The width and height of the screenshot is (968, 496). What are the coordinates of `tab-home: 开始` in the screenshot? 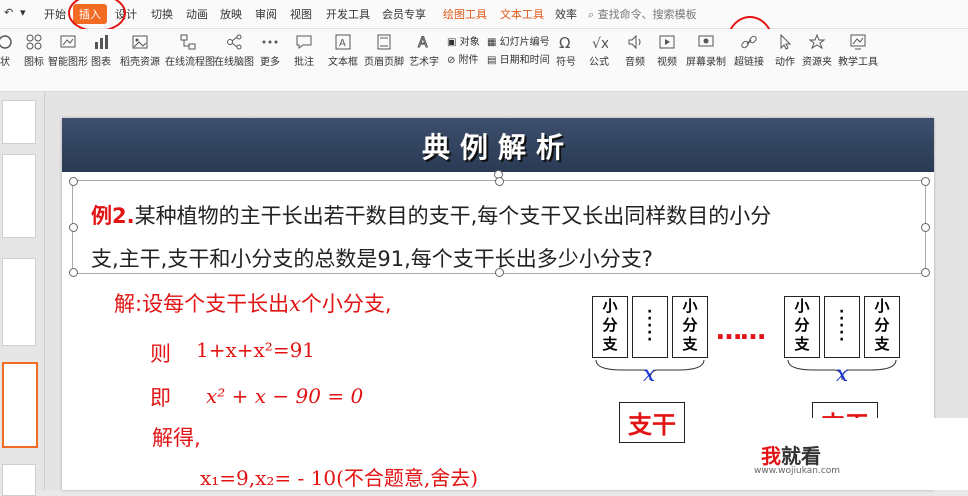 It's located at (55, 14).